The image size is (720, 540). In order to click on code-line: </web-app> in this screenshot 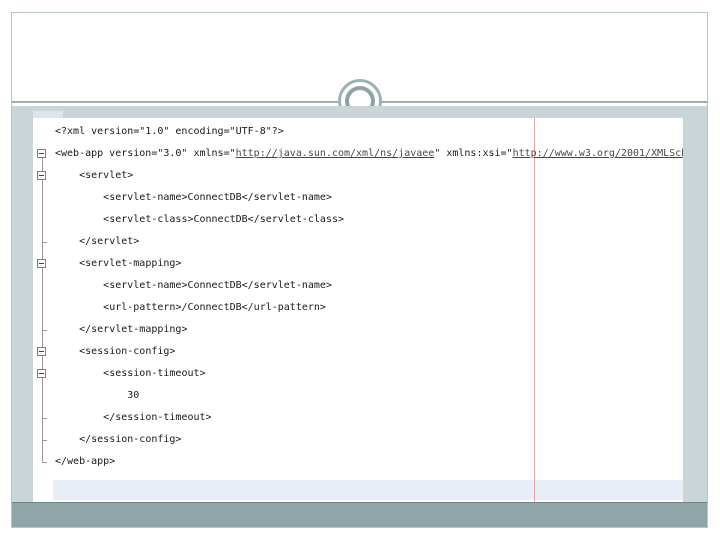, I will do `click(85, 462)`.